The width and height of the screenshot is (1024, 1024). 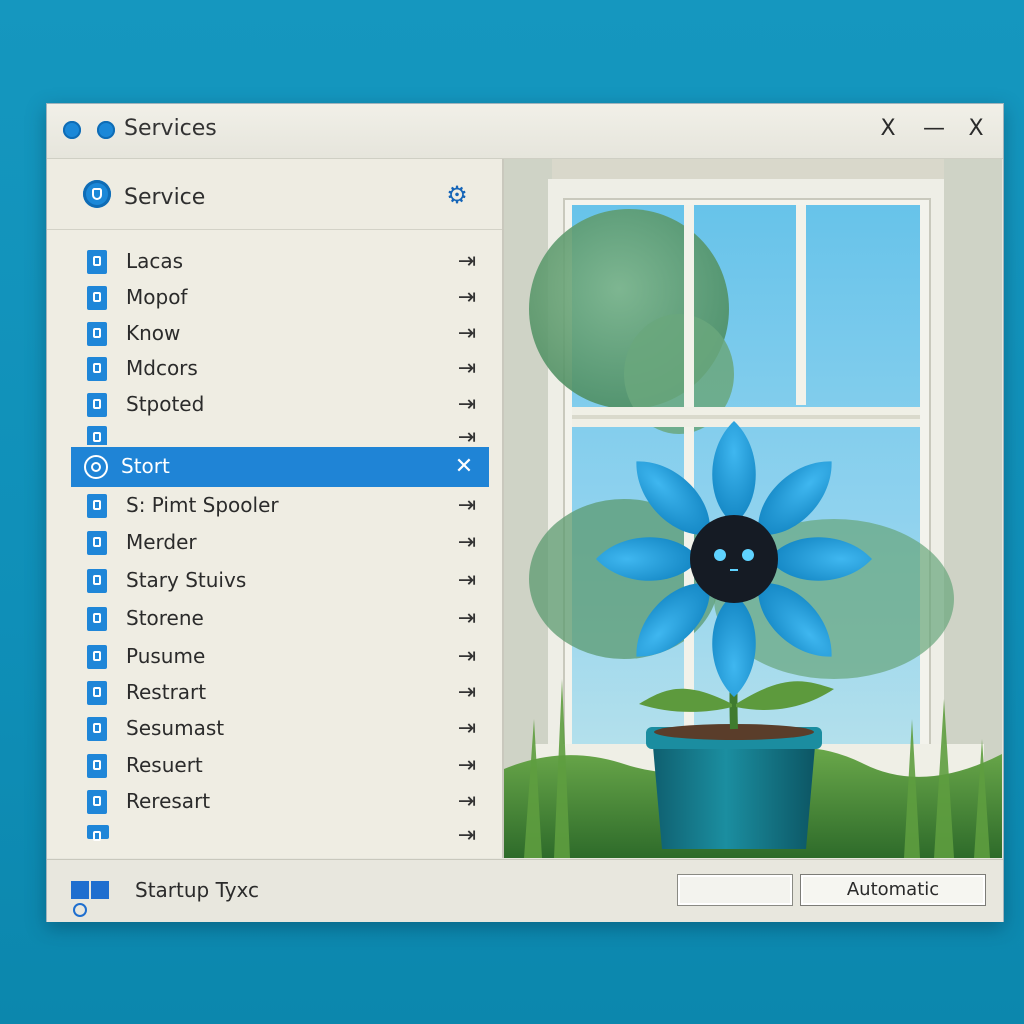 I want to click on list-item: Resuert ⇥, so click(x=274, y=767).